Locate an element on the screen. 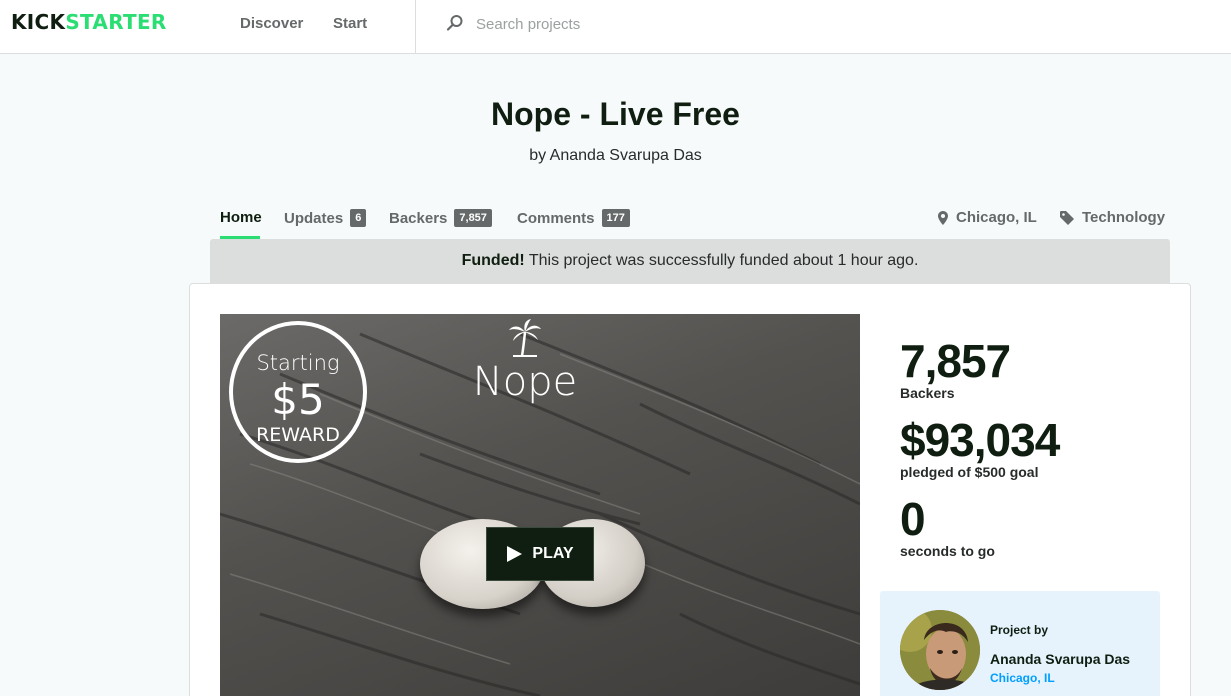 The height and width of the screenshot is (696, 1231). nav-divider is located at coordinates (415, 27).